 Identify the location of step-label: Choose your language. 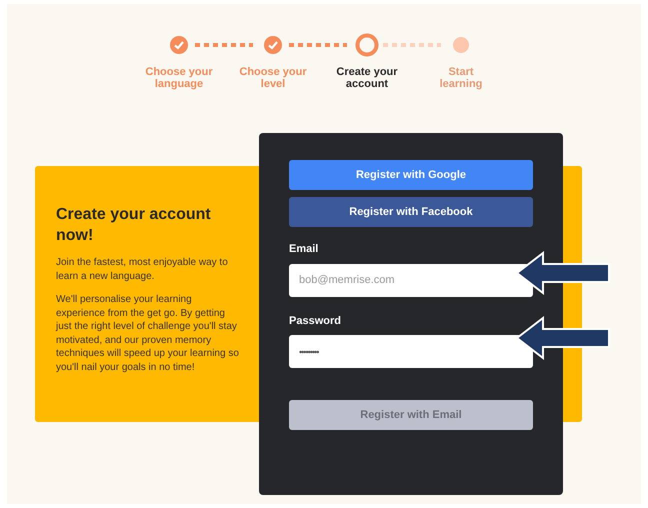
(179, 78).